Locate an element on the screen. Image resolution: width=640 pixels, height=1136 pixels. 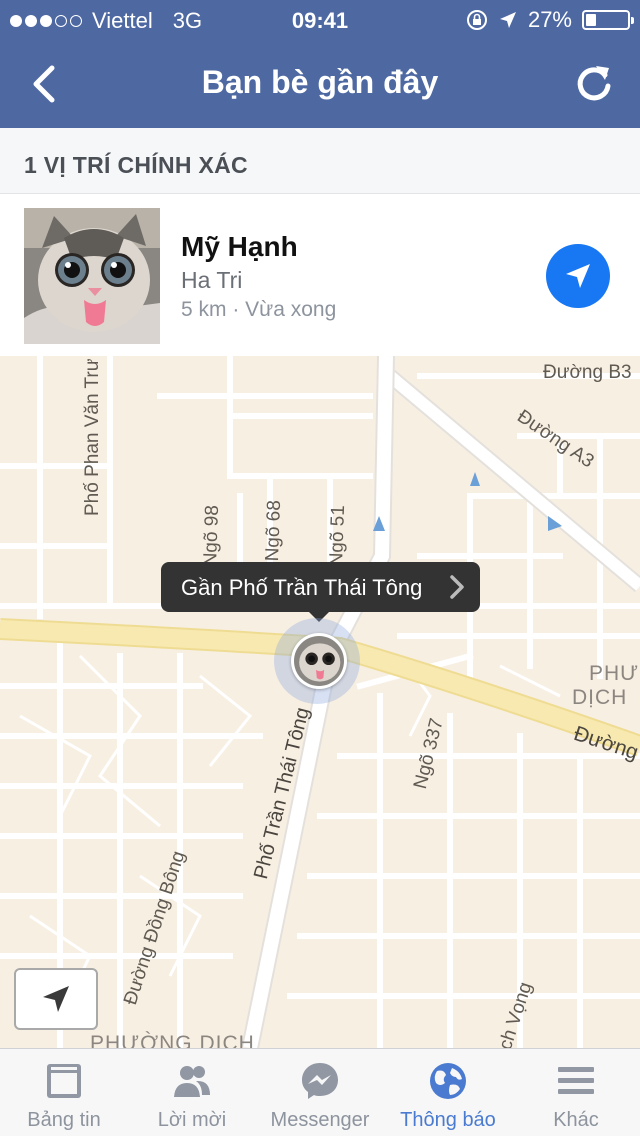
news-feed-icon is located at coordinates (64, 1081).